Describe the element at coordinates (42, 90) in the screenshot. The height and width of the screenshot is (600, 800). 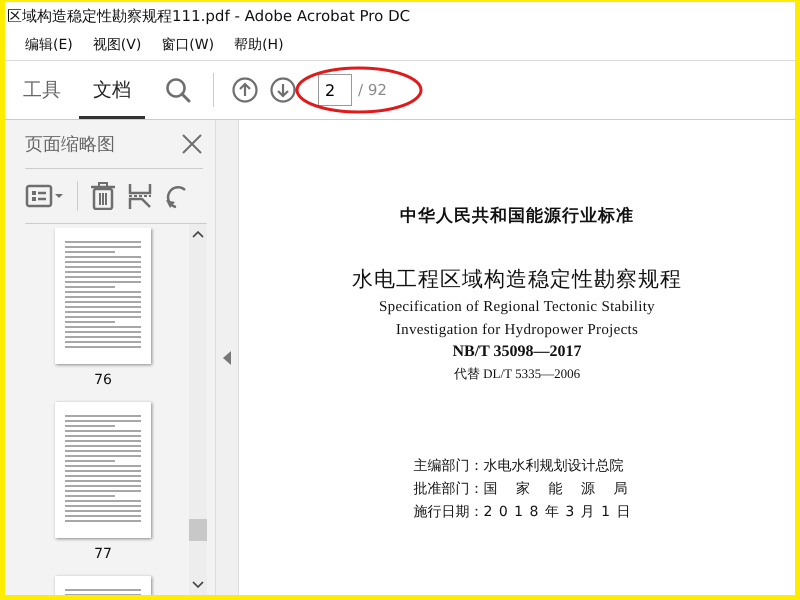
I see `tab: 工具` at that location.